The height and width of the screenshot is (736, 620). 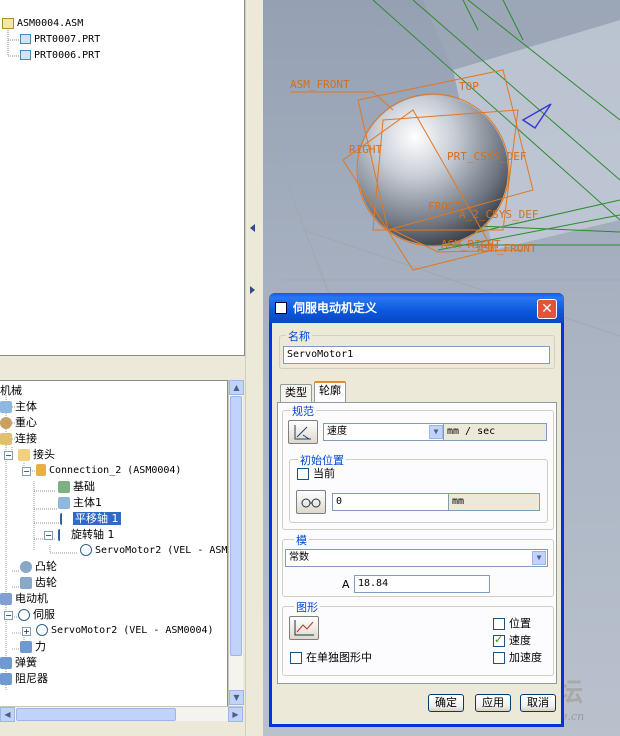 What do you see at coordinates (80, 503) in the screenshot?
I see `tree-item-body1: 主体1` at bounding box center [80, 503].